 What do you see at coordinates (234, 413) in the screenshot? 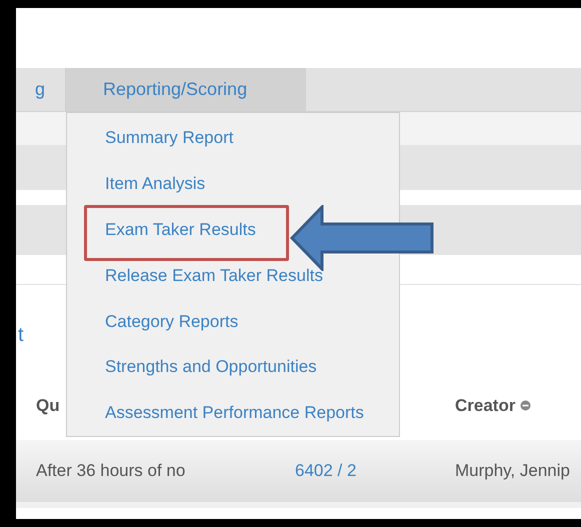
I see `menu-item: Assessment Performance Reports` at bounding box center [234, 413].